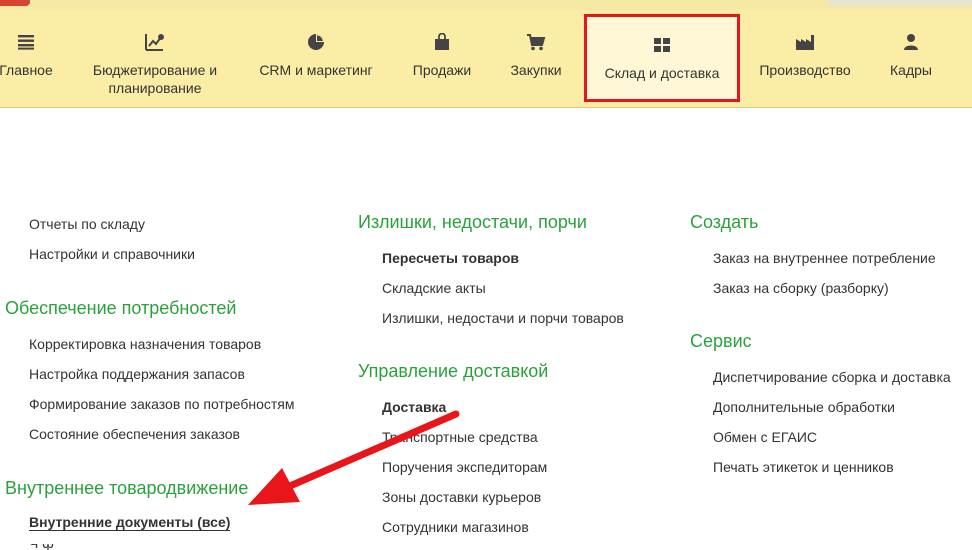  I want to click on partial-icon, so click(969, 42).